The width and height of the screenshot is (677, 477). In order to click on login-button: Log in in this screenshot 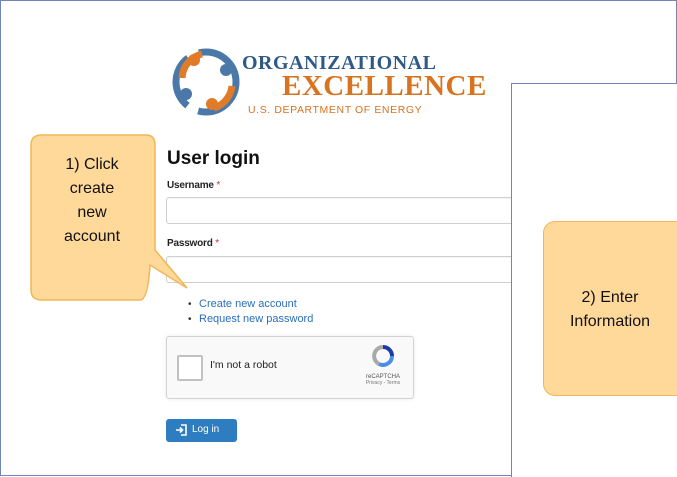, I will do `click(201, 430)`.